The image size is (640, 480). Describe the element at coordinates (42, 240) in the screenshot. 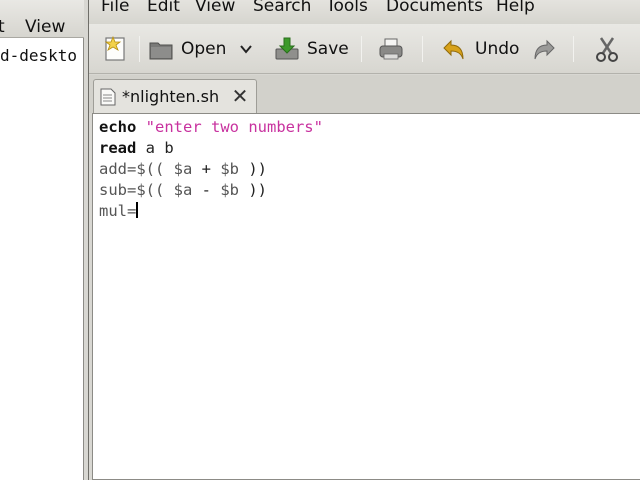

I see `background-window: t View d-deskto` at that location.